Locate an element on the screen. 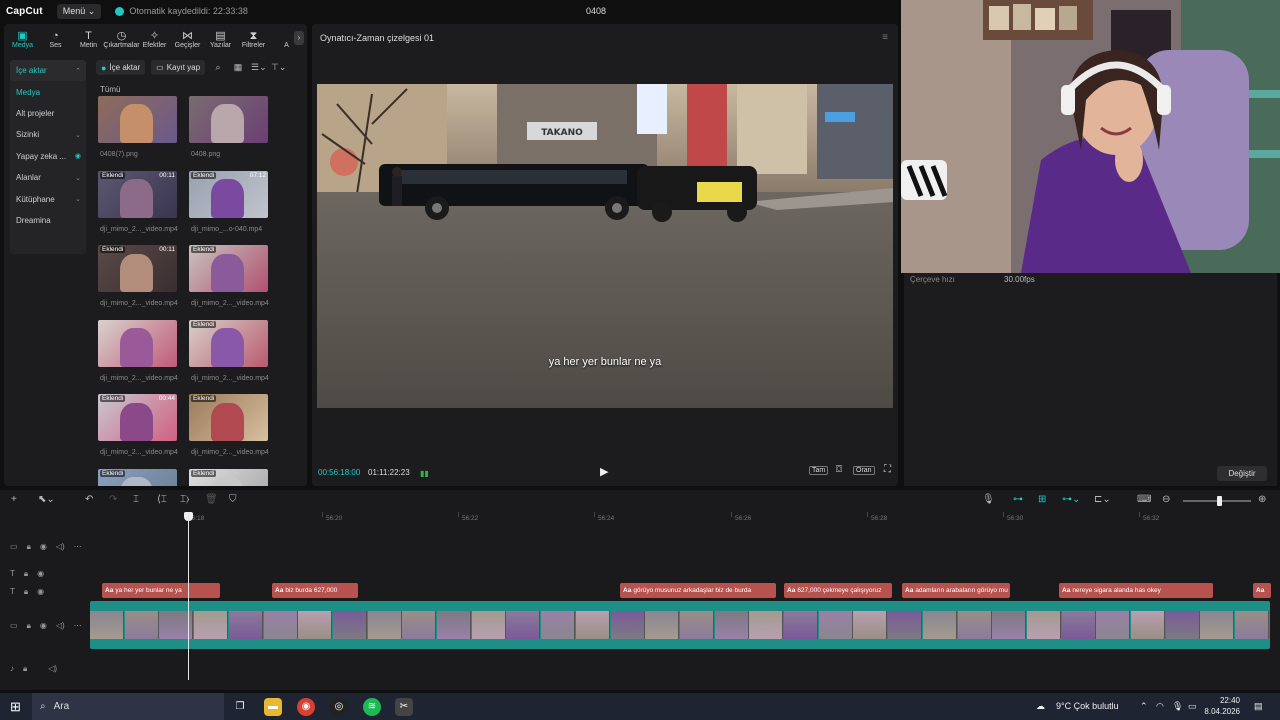 The width and height of the screenshot is (1280, 720). spotify-icon: ≋ is located at coordinates (372, 707).